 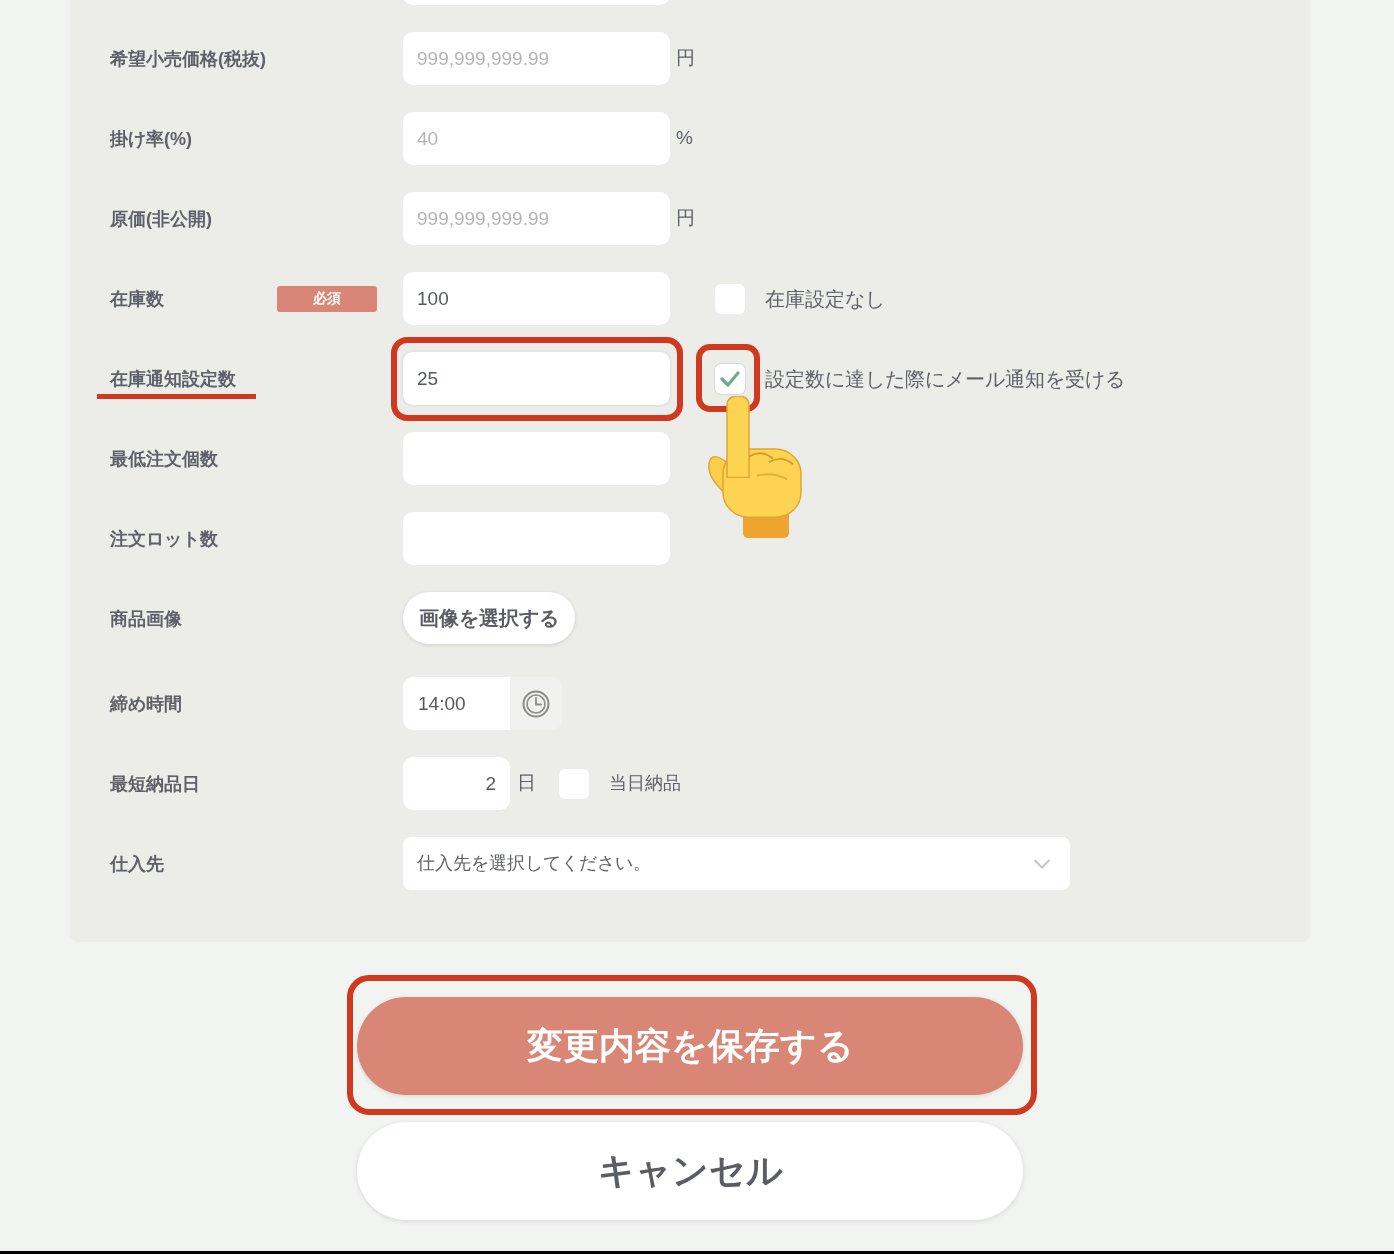 What do you see at coordinates (161, 219) in the screenshot?
I see `field-label: 原価(非公開)` at bounding box center [161, 219].